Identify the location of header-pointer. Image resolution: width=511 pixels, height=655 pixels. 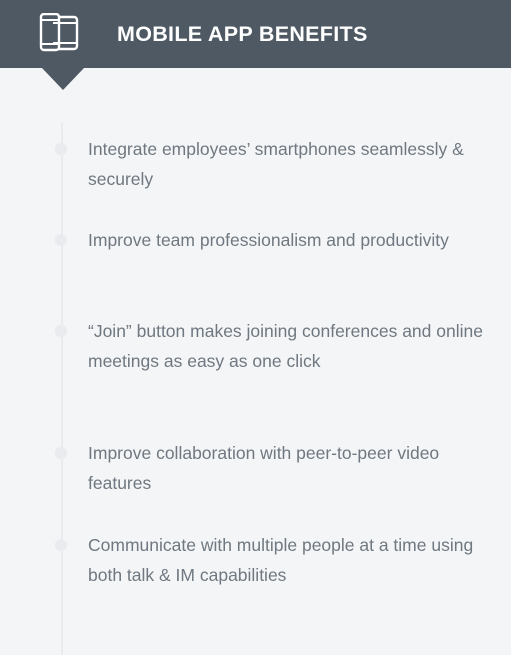
(63, 79).